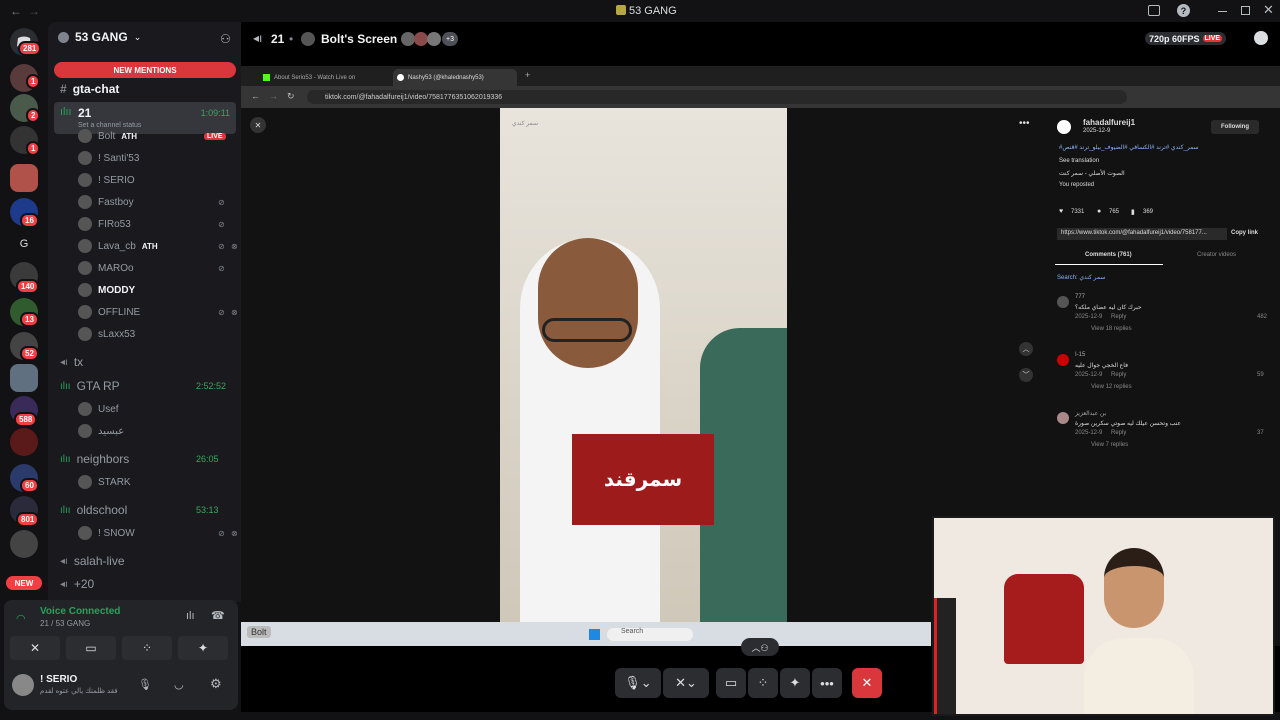  Describe the element at coordinates (34, 11) in the screenshot. I see `forward-arrow-icon: →` at that location.